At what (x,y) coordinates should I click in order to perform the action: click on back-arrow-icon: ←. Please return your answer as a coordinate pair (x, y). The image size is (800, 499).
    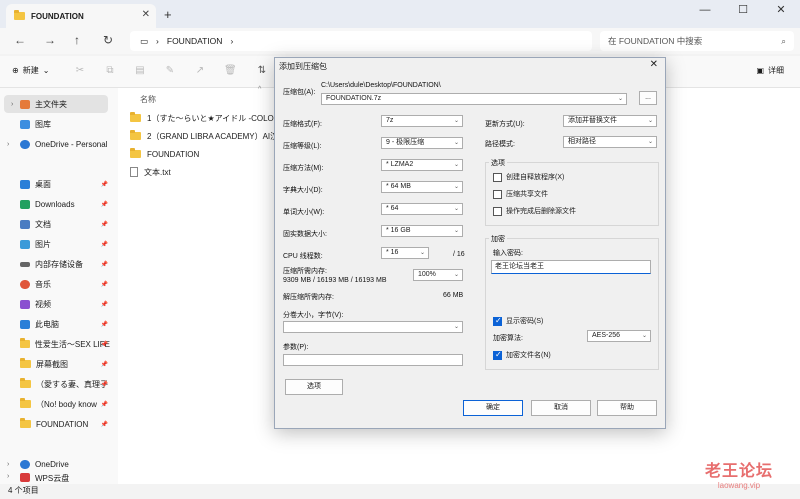
    Looking at the image, I should click on (20, 40).